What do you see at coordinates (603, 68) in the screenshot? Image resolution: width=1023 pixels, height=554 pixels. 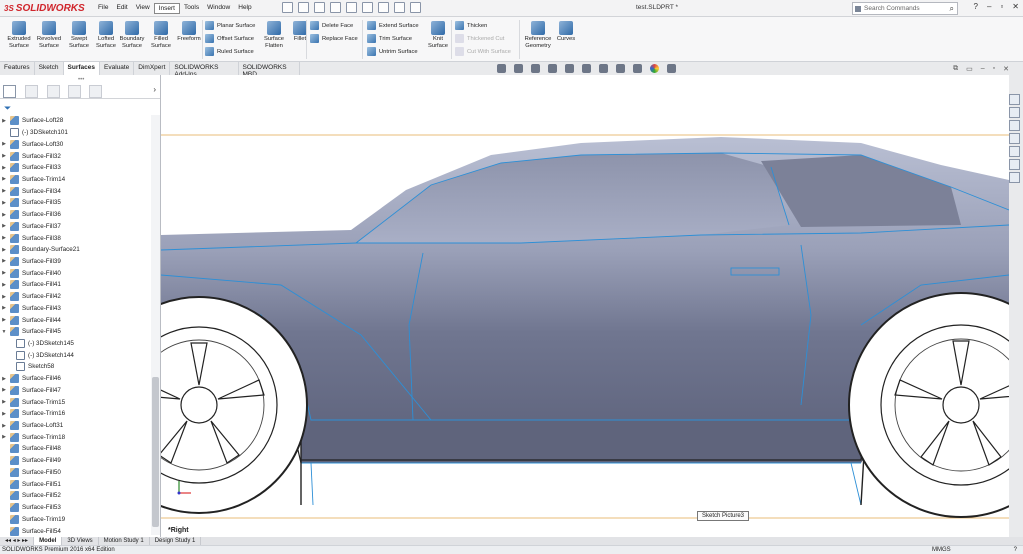 I see `display-style-icon` at bounding box center [603, 68].